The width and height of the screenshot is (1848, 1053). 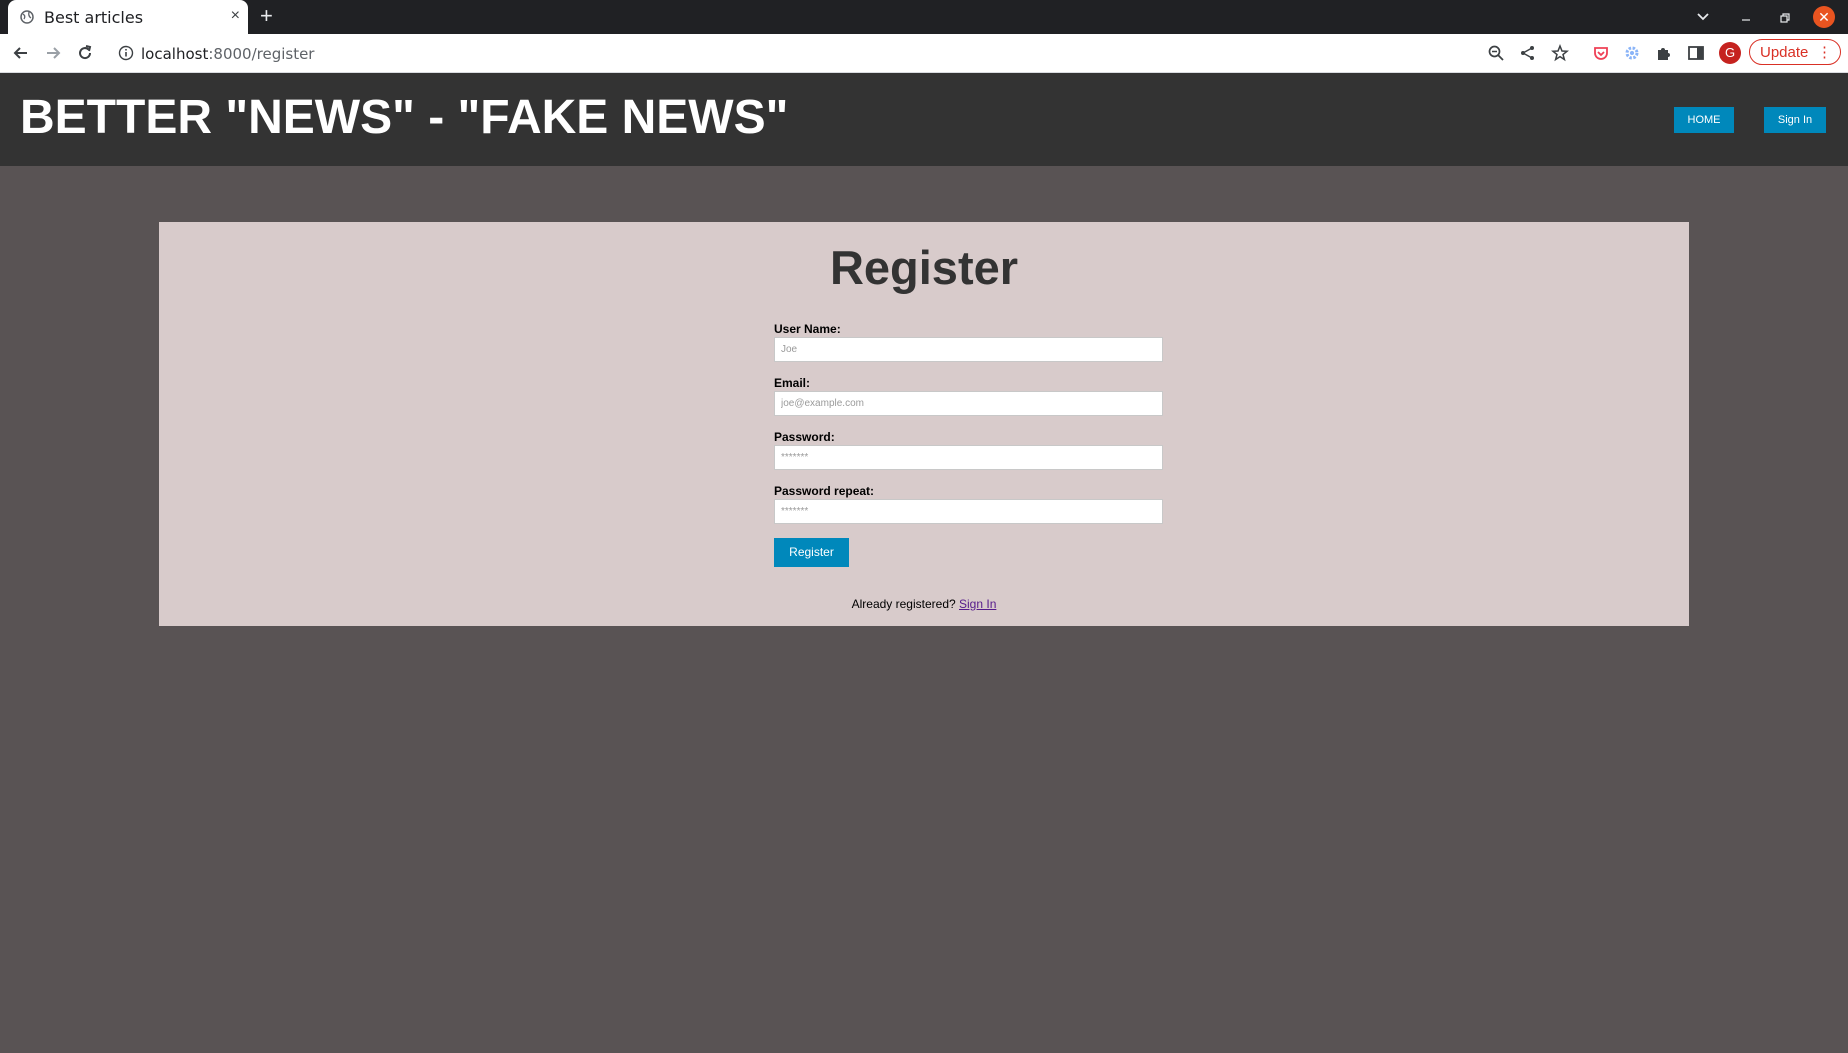 I want to click on username-label: User Name:, so click(x=807, y=329).